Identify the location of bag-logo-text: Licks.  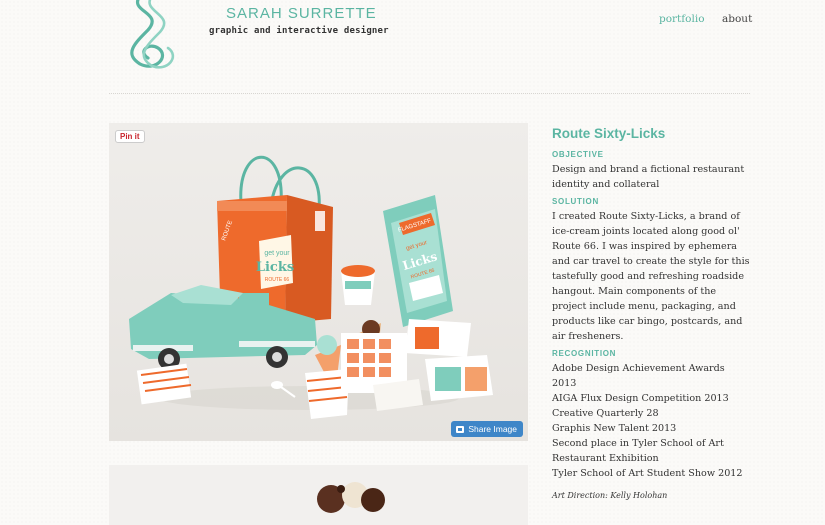
(275, 267).